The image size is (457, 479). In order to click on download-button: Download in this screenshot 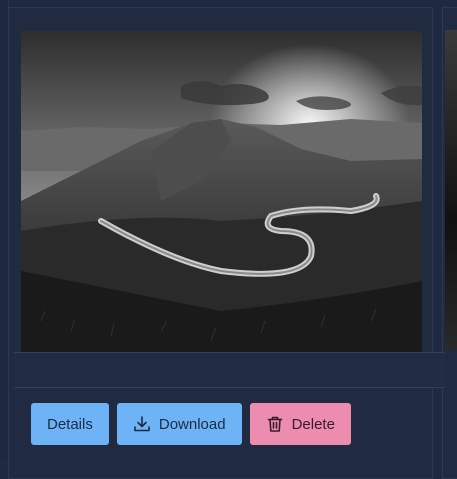, I will do `click(179, 424)`.